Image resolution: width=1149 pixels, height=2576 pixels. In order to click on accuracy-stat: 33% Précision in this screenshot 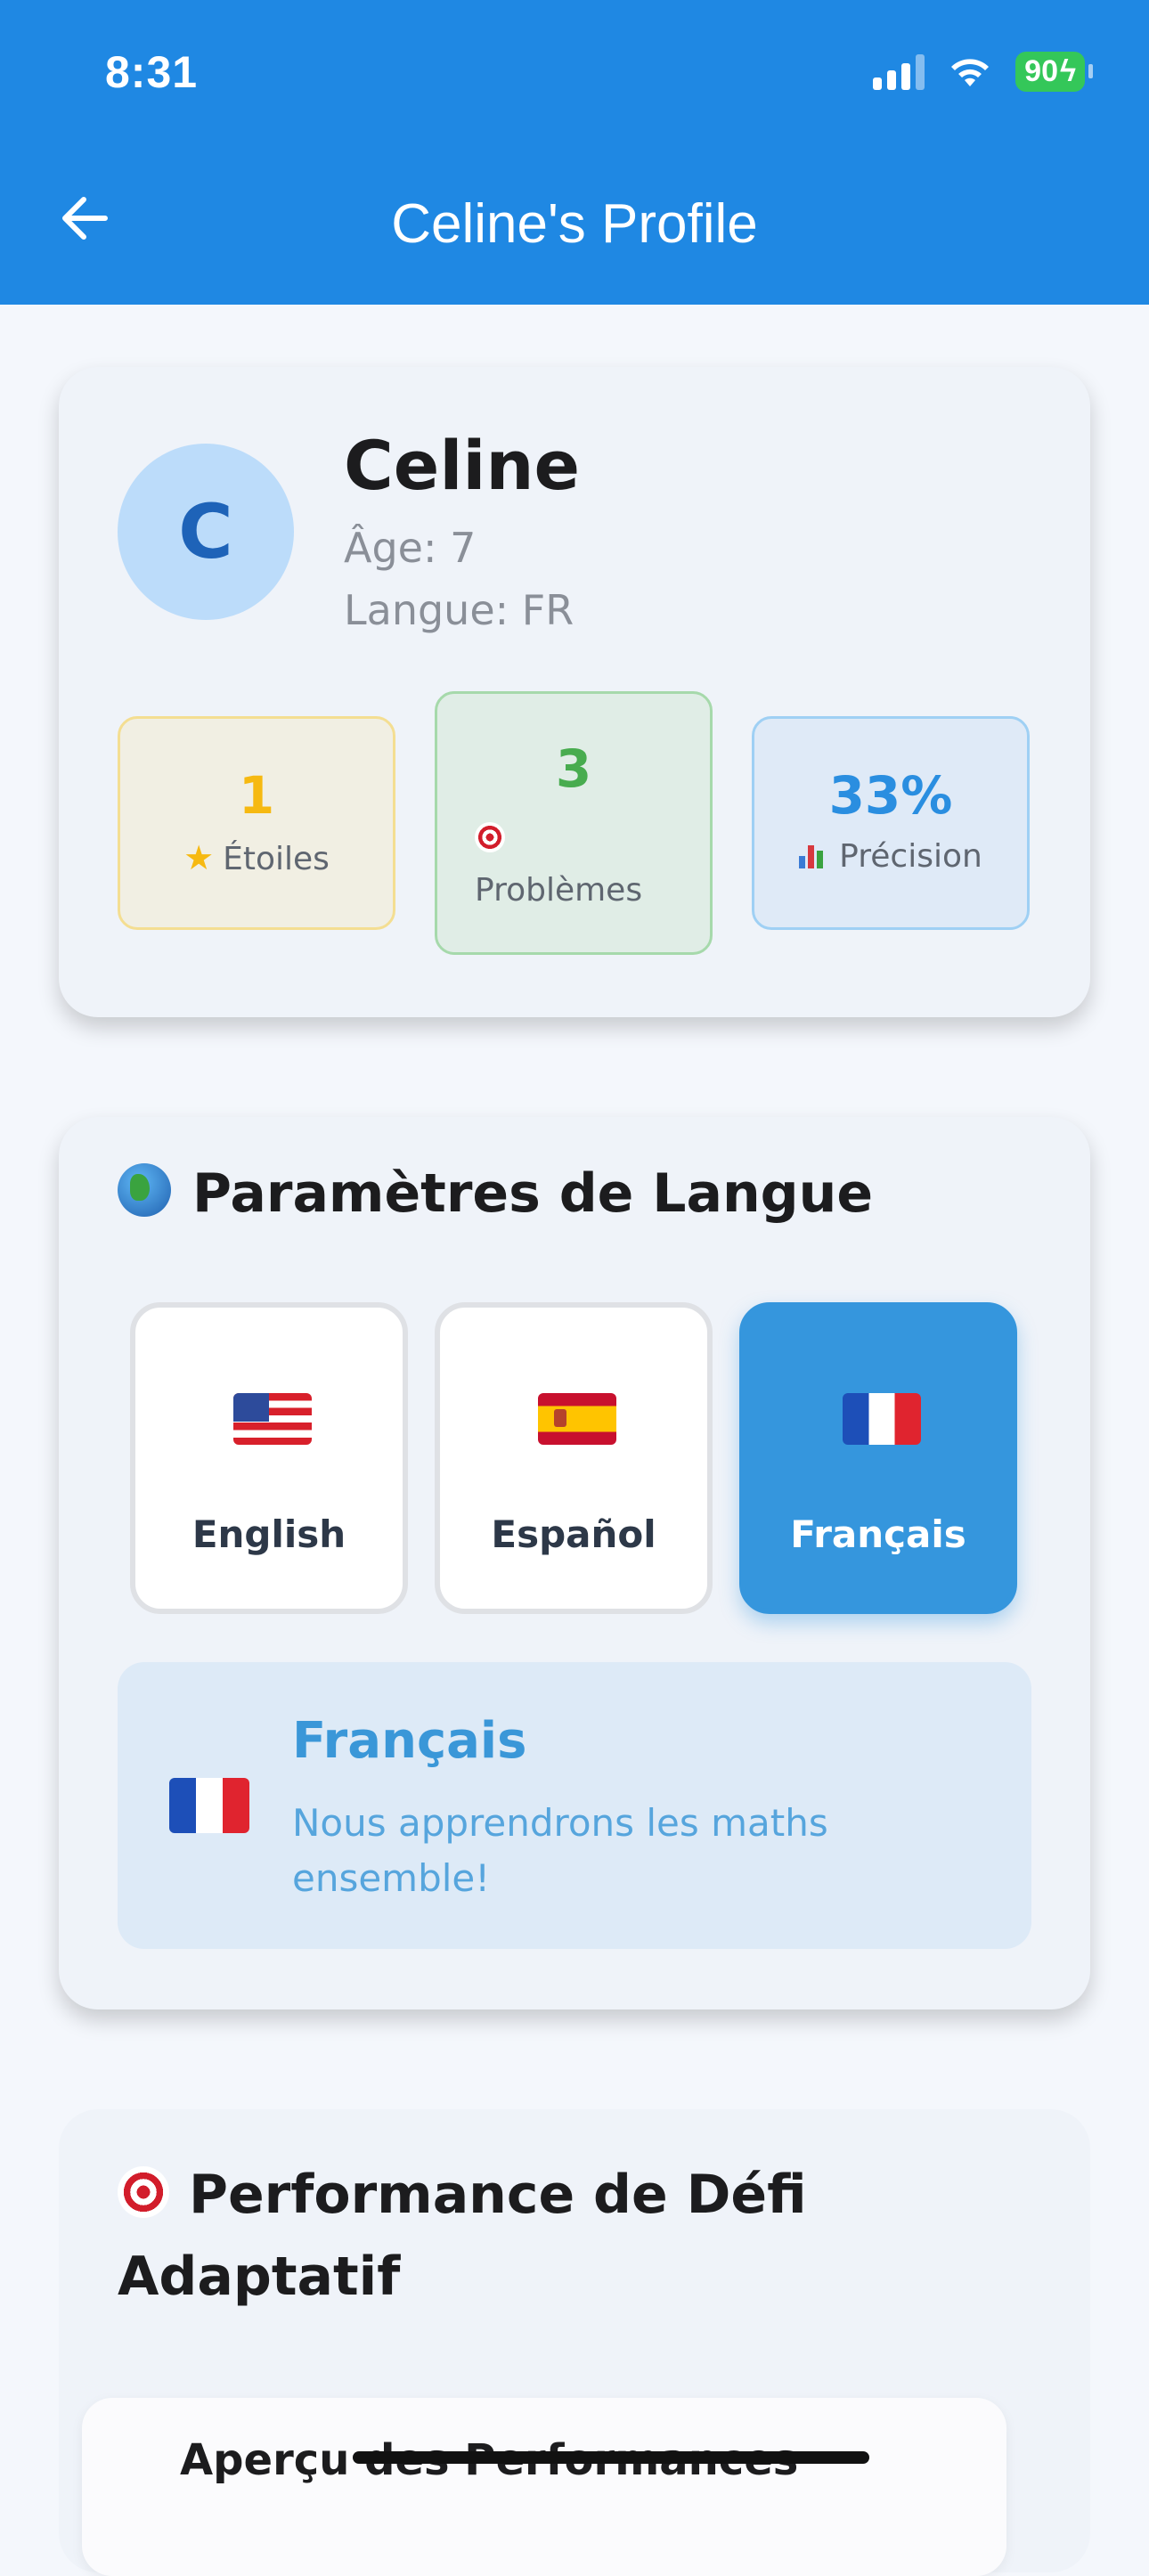, I will do `click(891, 823)`.